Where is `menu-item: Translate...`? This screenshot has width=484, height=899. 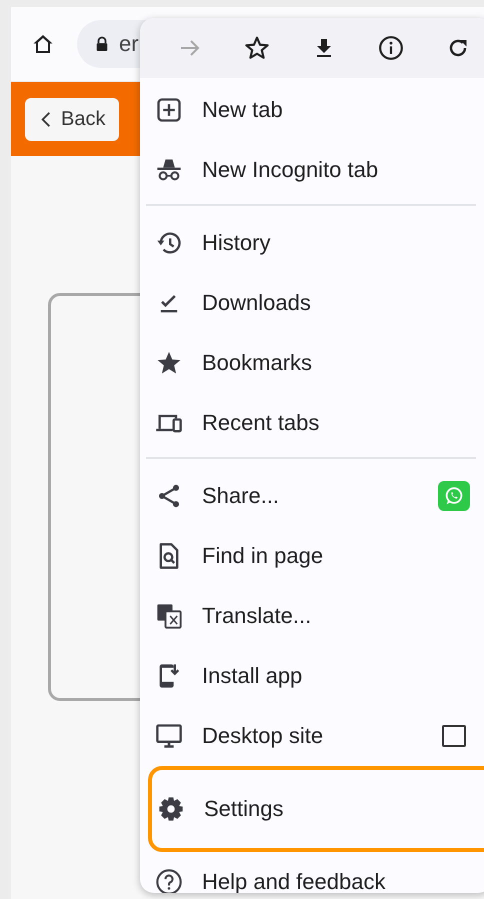 menu-item: Translate... is located at coordinates (312, 616).